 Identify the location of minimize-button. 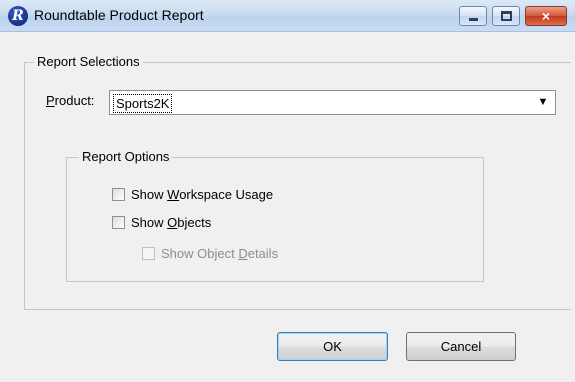
(473, 16).